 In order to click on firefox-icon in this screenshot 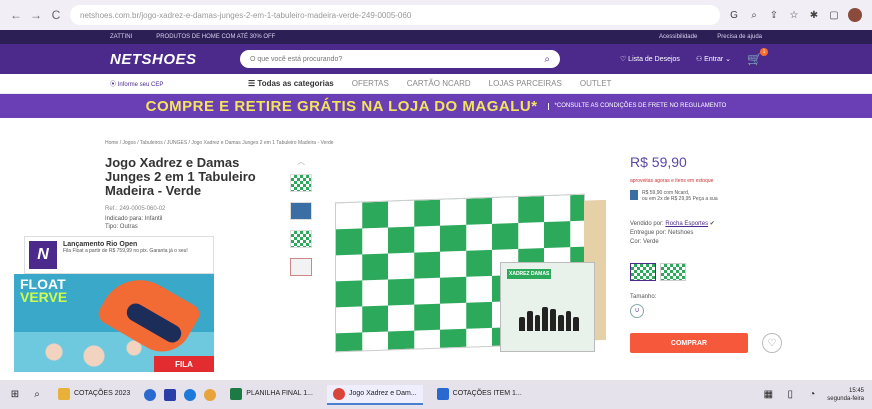, I will do `click(210, 394)`.